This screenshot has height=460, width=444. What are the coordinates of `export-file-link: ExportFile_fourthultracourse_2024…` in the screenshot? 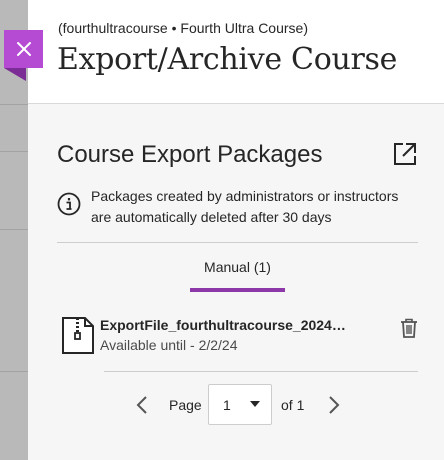 It's located at (223, 325).